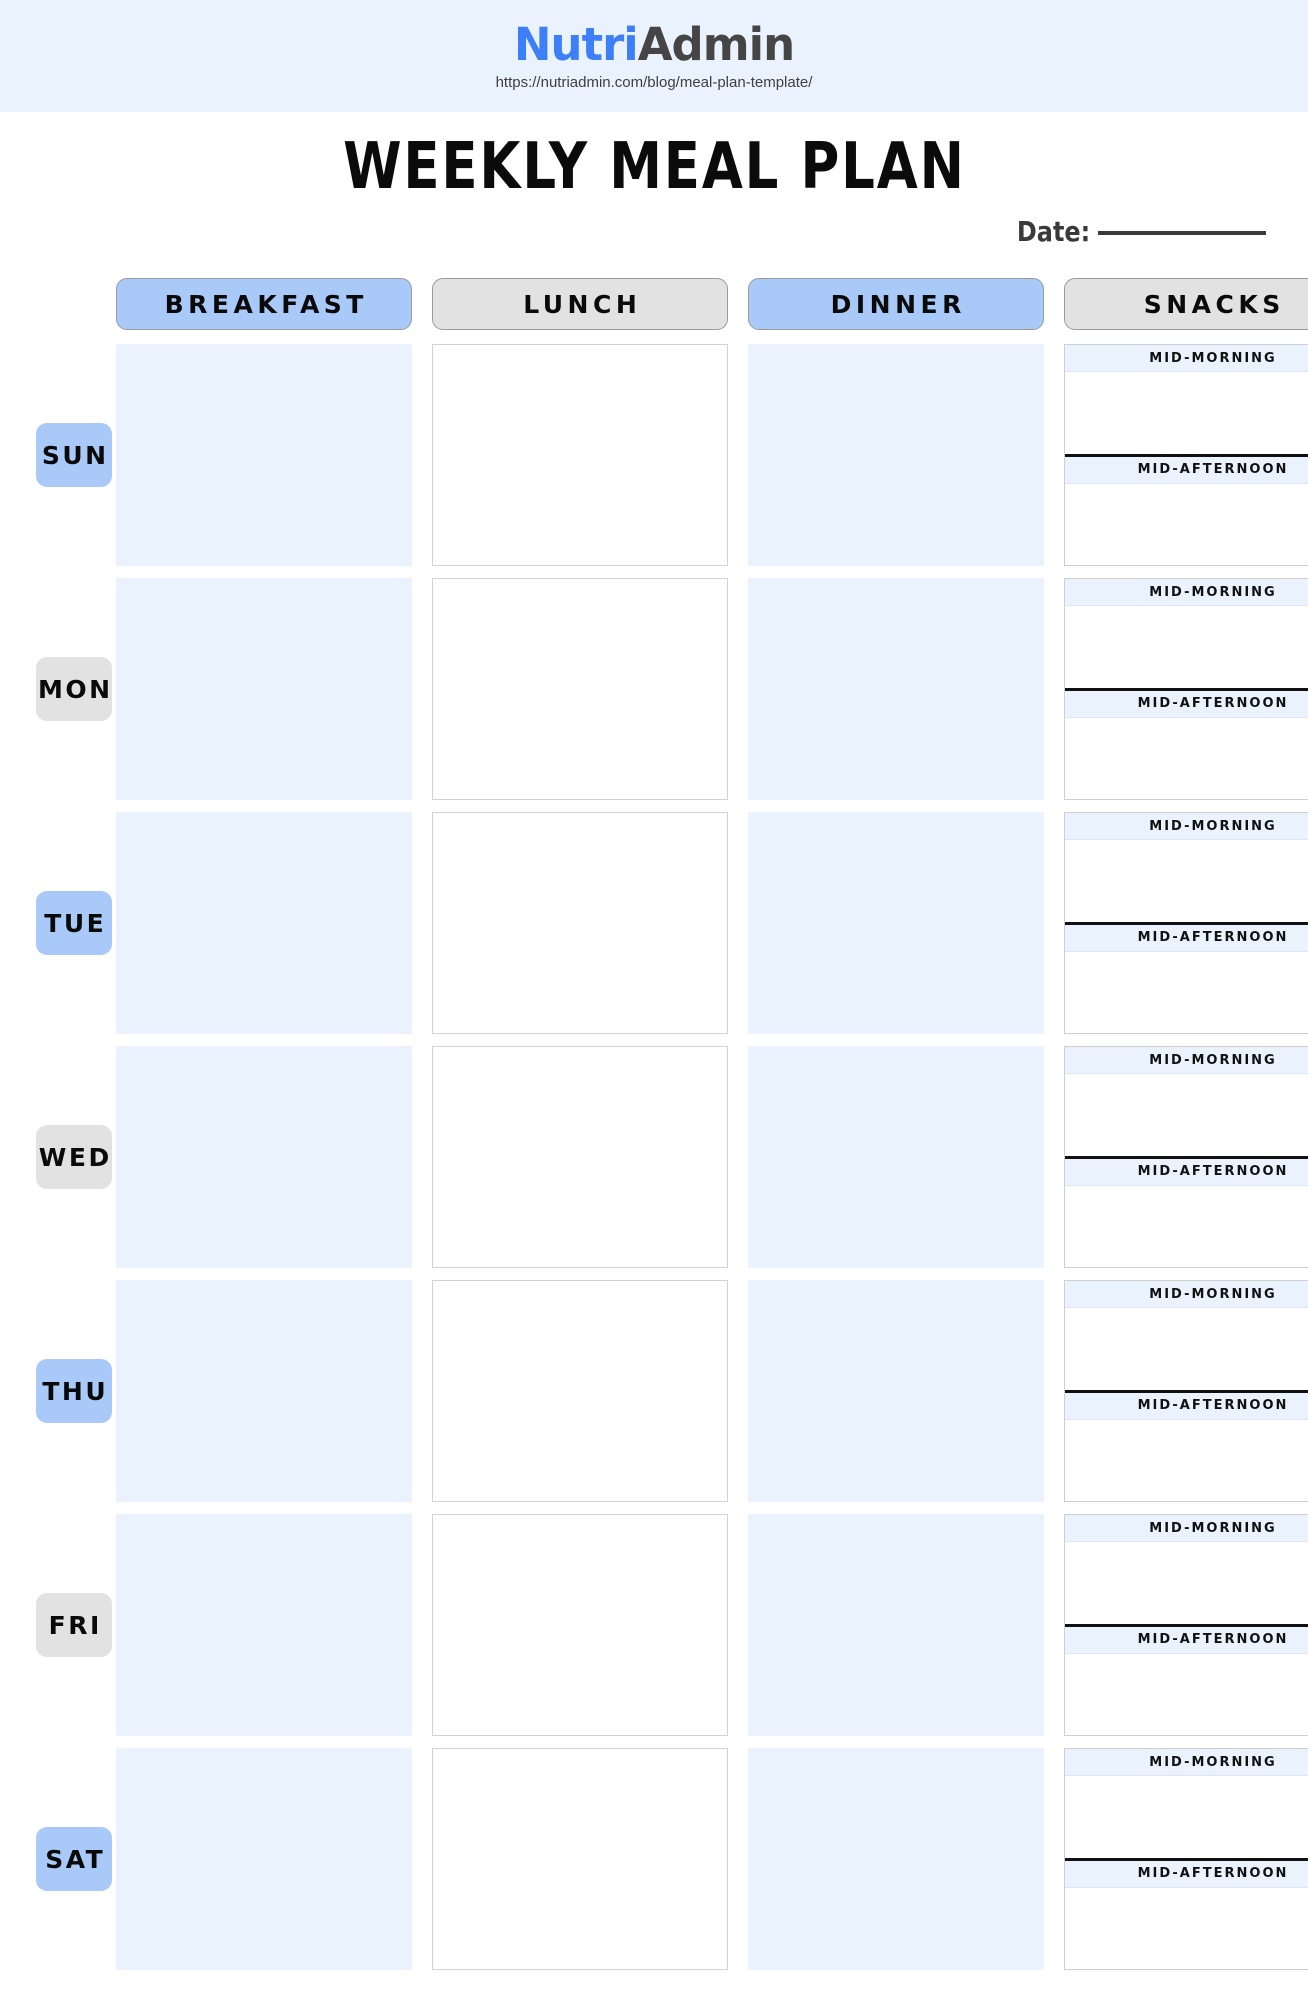 The height and width of the screenshot is (2000, 1308). Describe the element at coordinates (74, 1625) in the screenshot. I see `day-chip-fri: FRI` at that location.